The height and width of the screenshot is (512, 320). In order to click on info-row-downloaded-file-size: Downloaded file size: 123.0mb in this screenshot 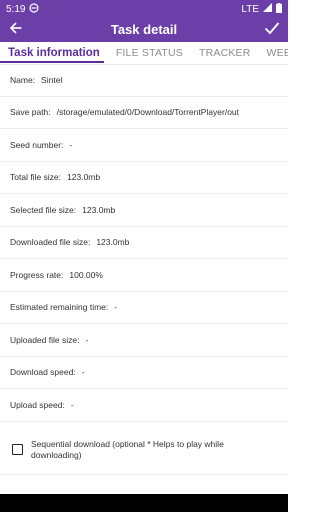, I will do `click(144, 243)`.